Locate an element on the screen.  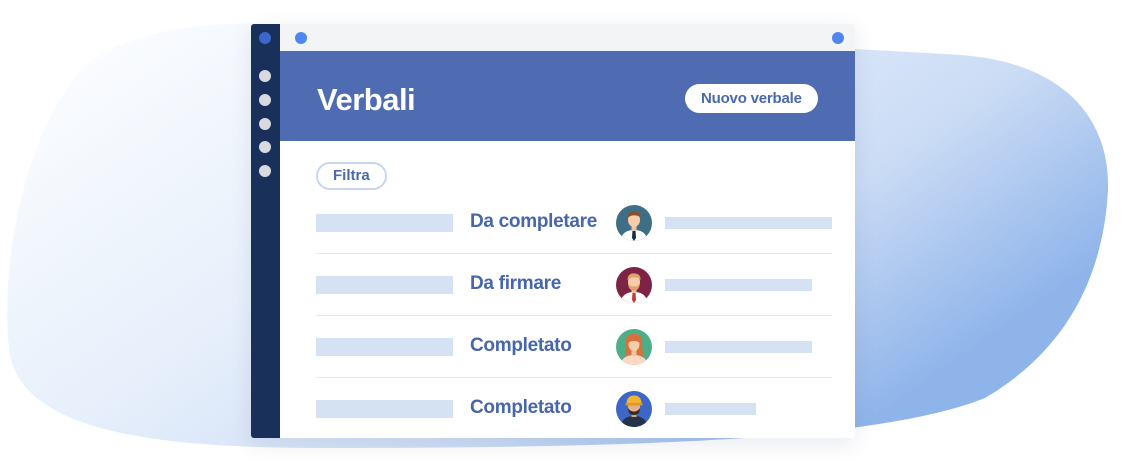
app-logo-dot is located at coordinates (265, 38).